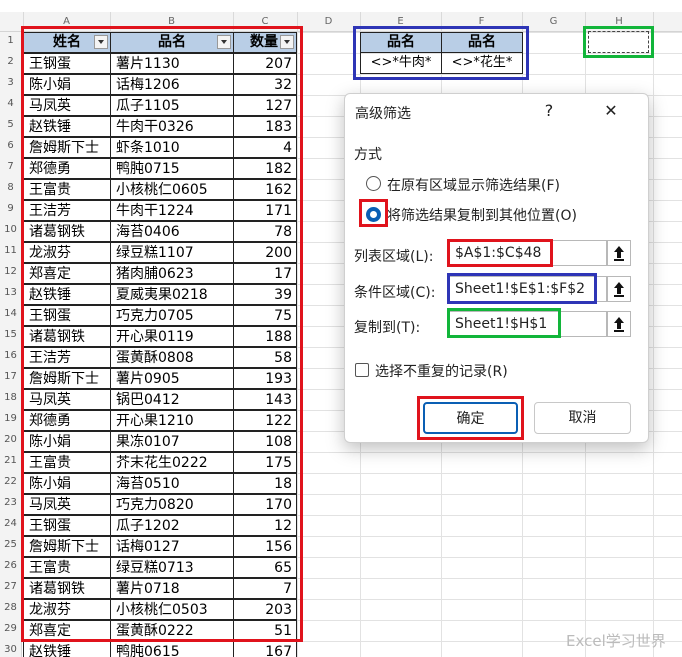 This screenshot has width=682, height=657. I want to click on cell-product: 蛋黄酥0222, so click(172, 630).